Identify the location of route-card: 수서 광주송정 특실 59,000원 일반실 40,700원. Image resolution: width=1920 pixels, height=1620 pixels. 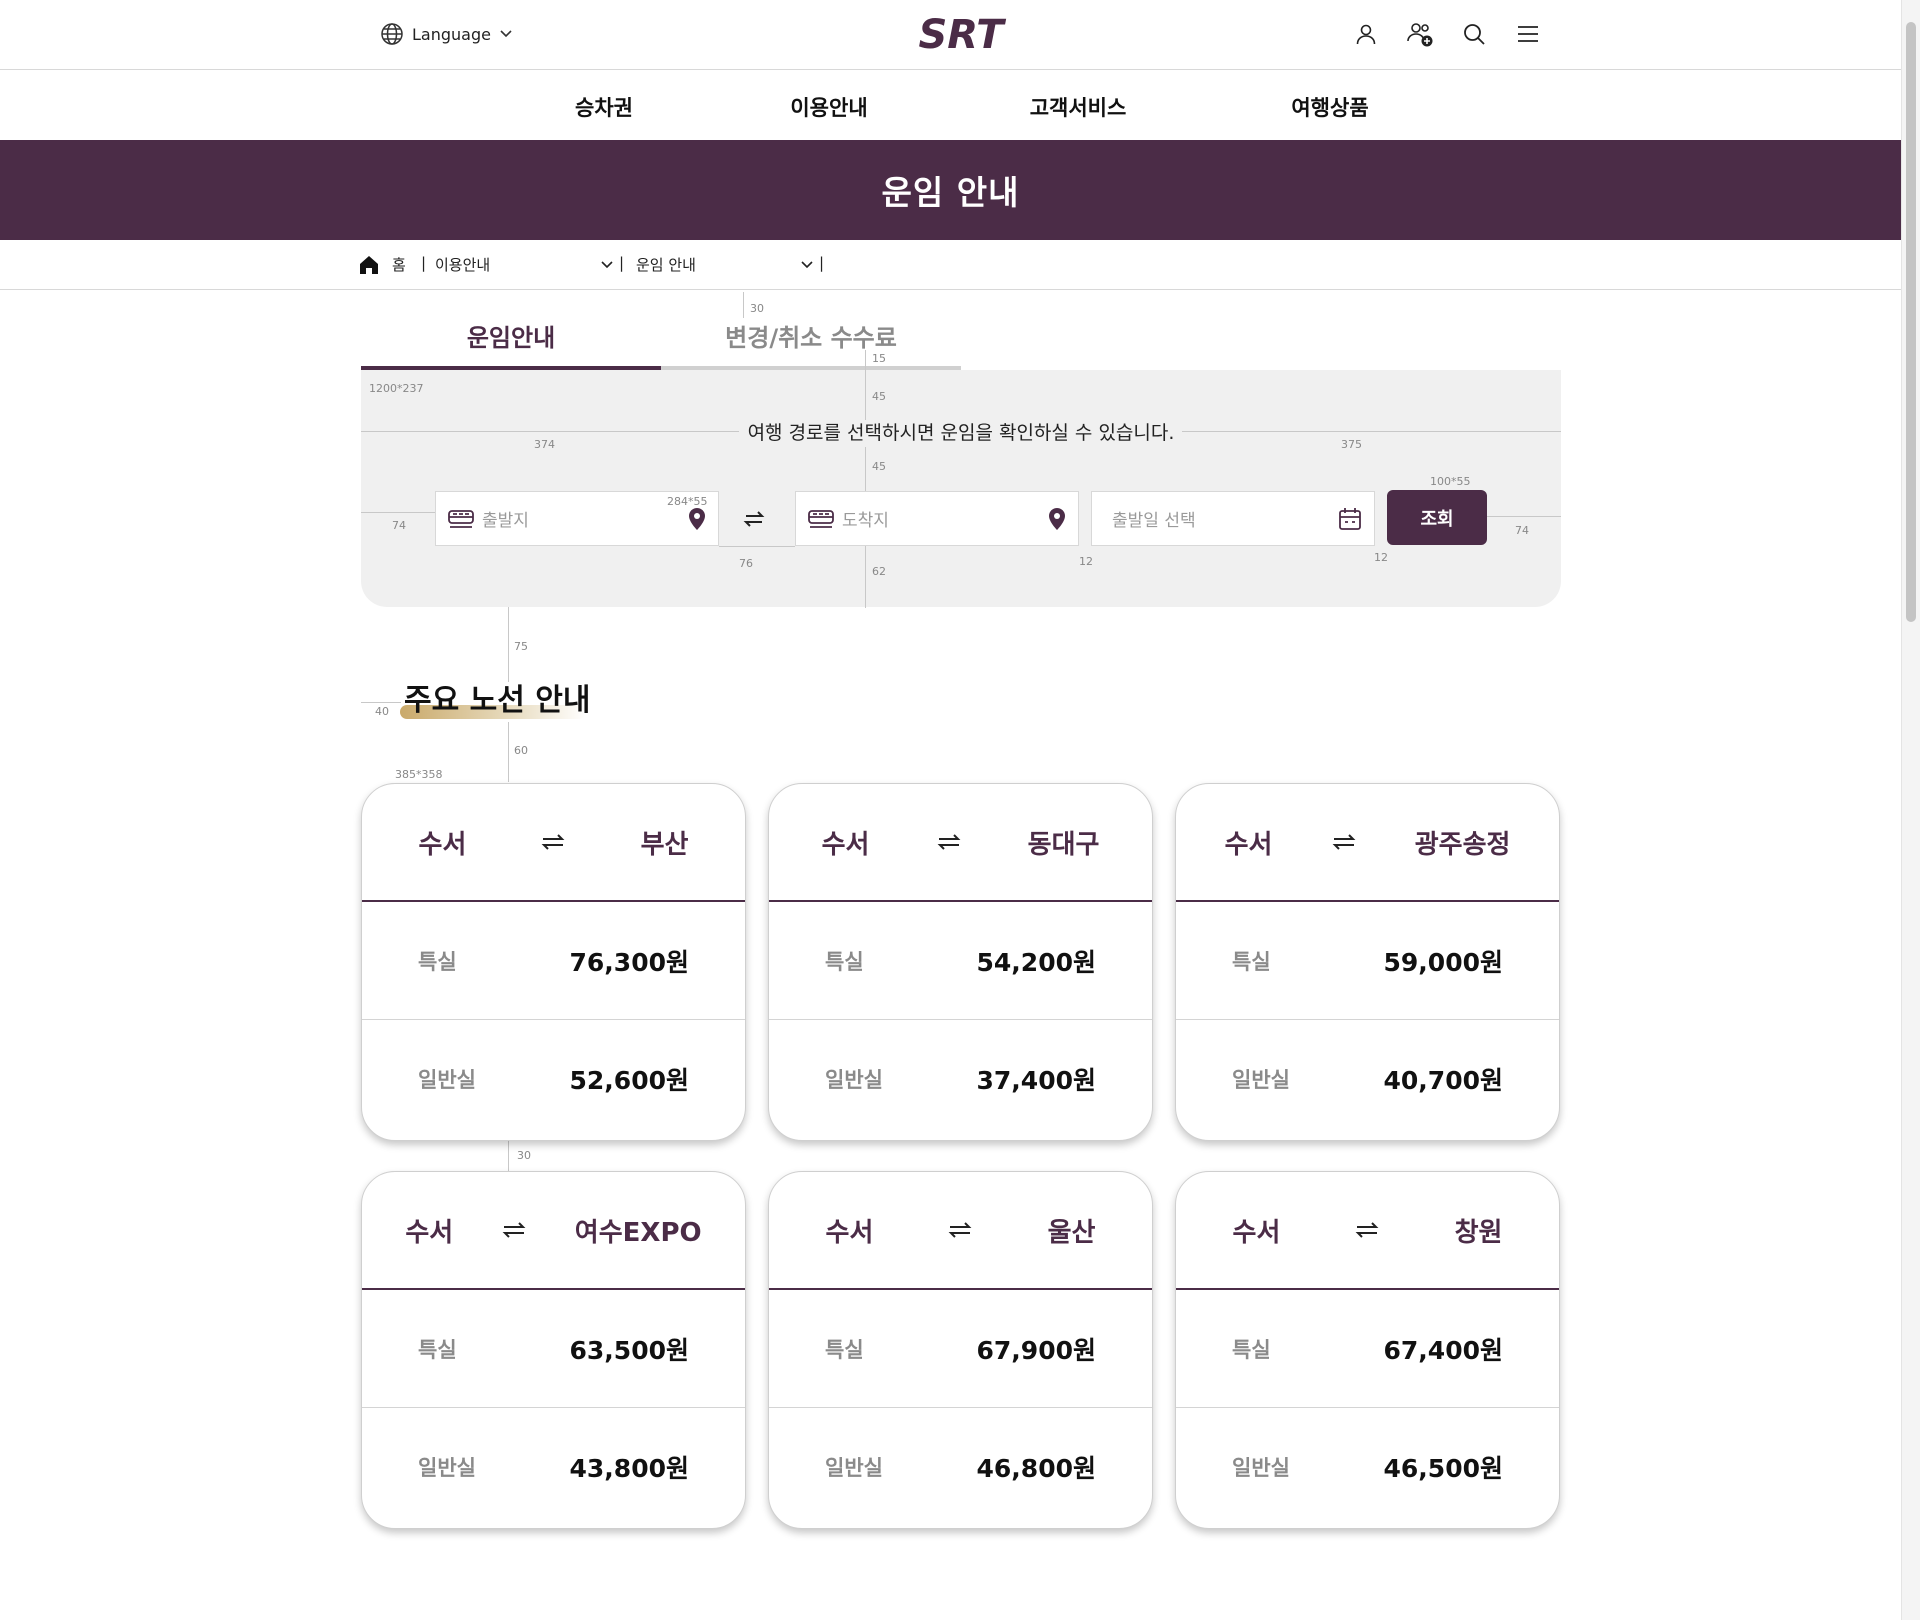
(1367, 962).